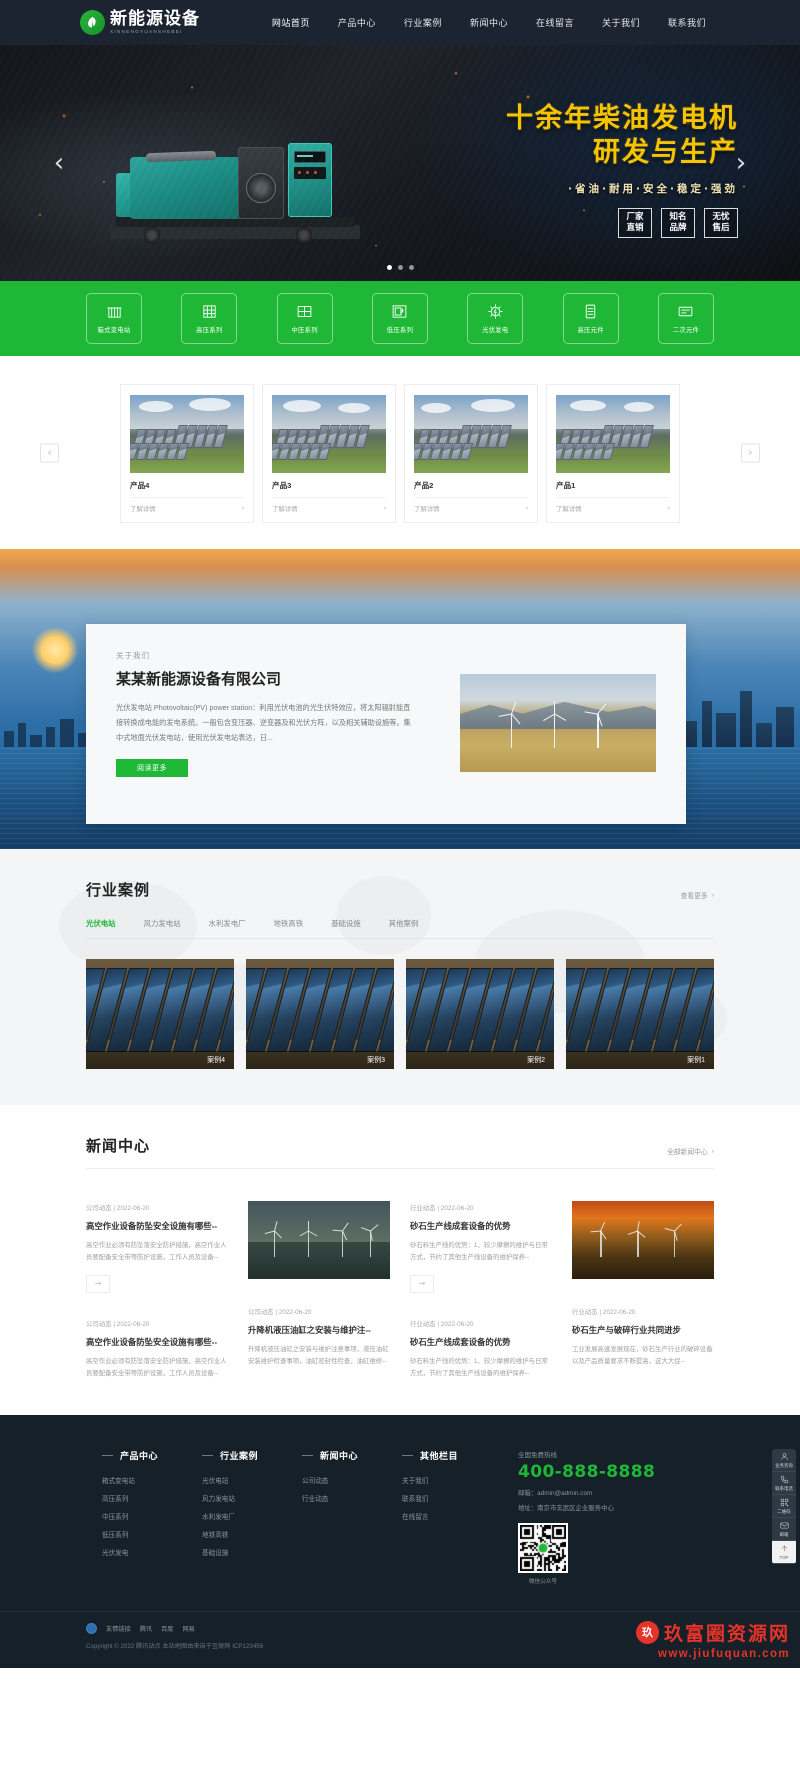 The image size is (800, 1781). What do you see at coordinates (291, 22) in the screenshot?
I see `nav-item-home: 网站首页` at bounding box center [291, 22].